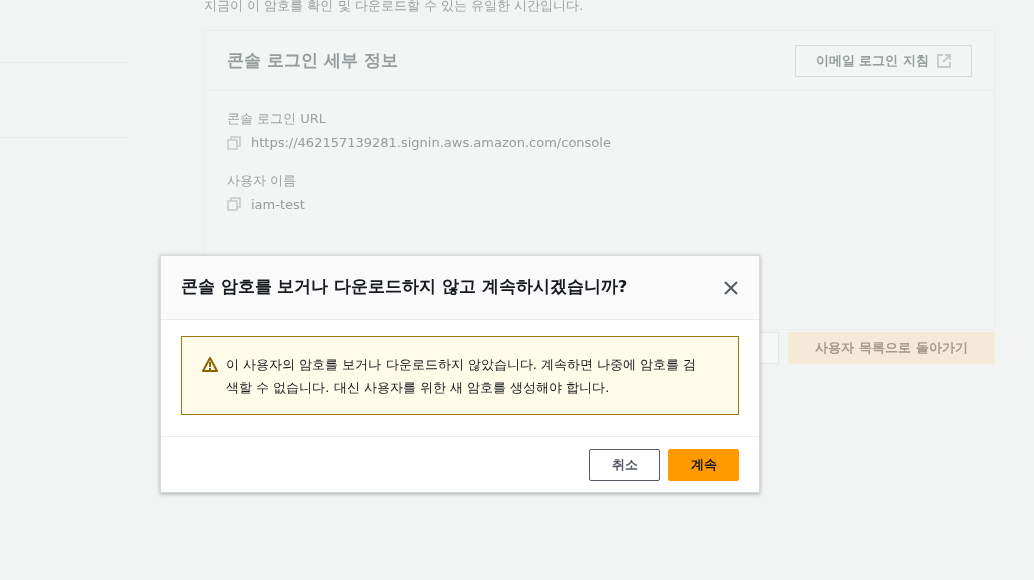  I want to click on field-label: 사용자 이름, so click(262, 180).